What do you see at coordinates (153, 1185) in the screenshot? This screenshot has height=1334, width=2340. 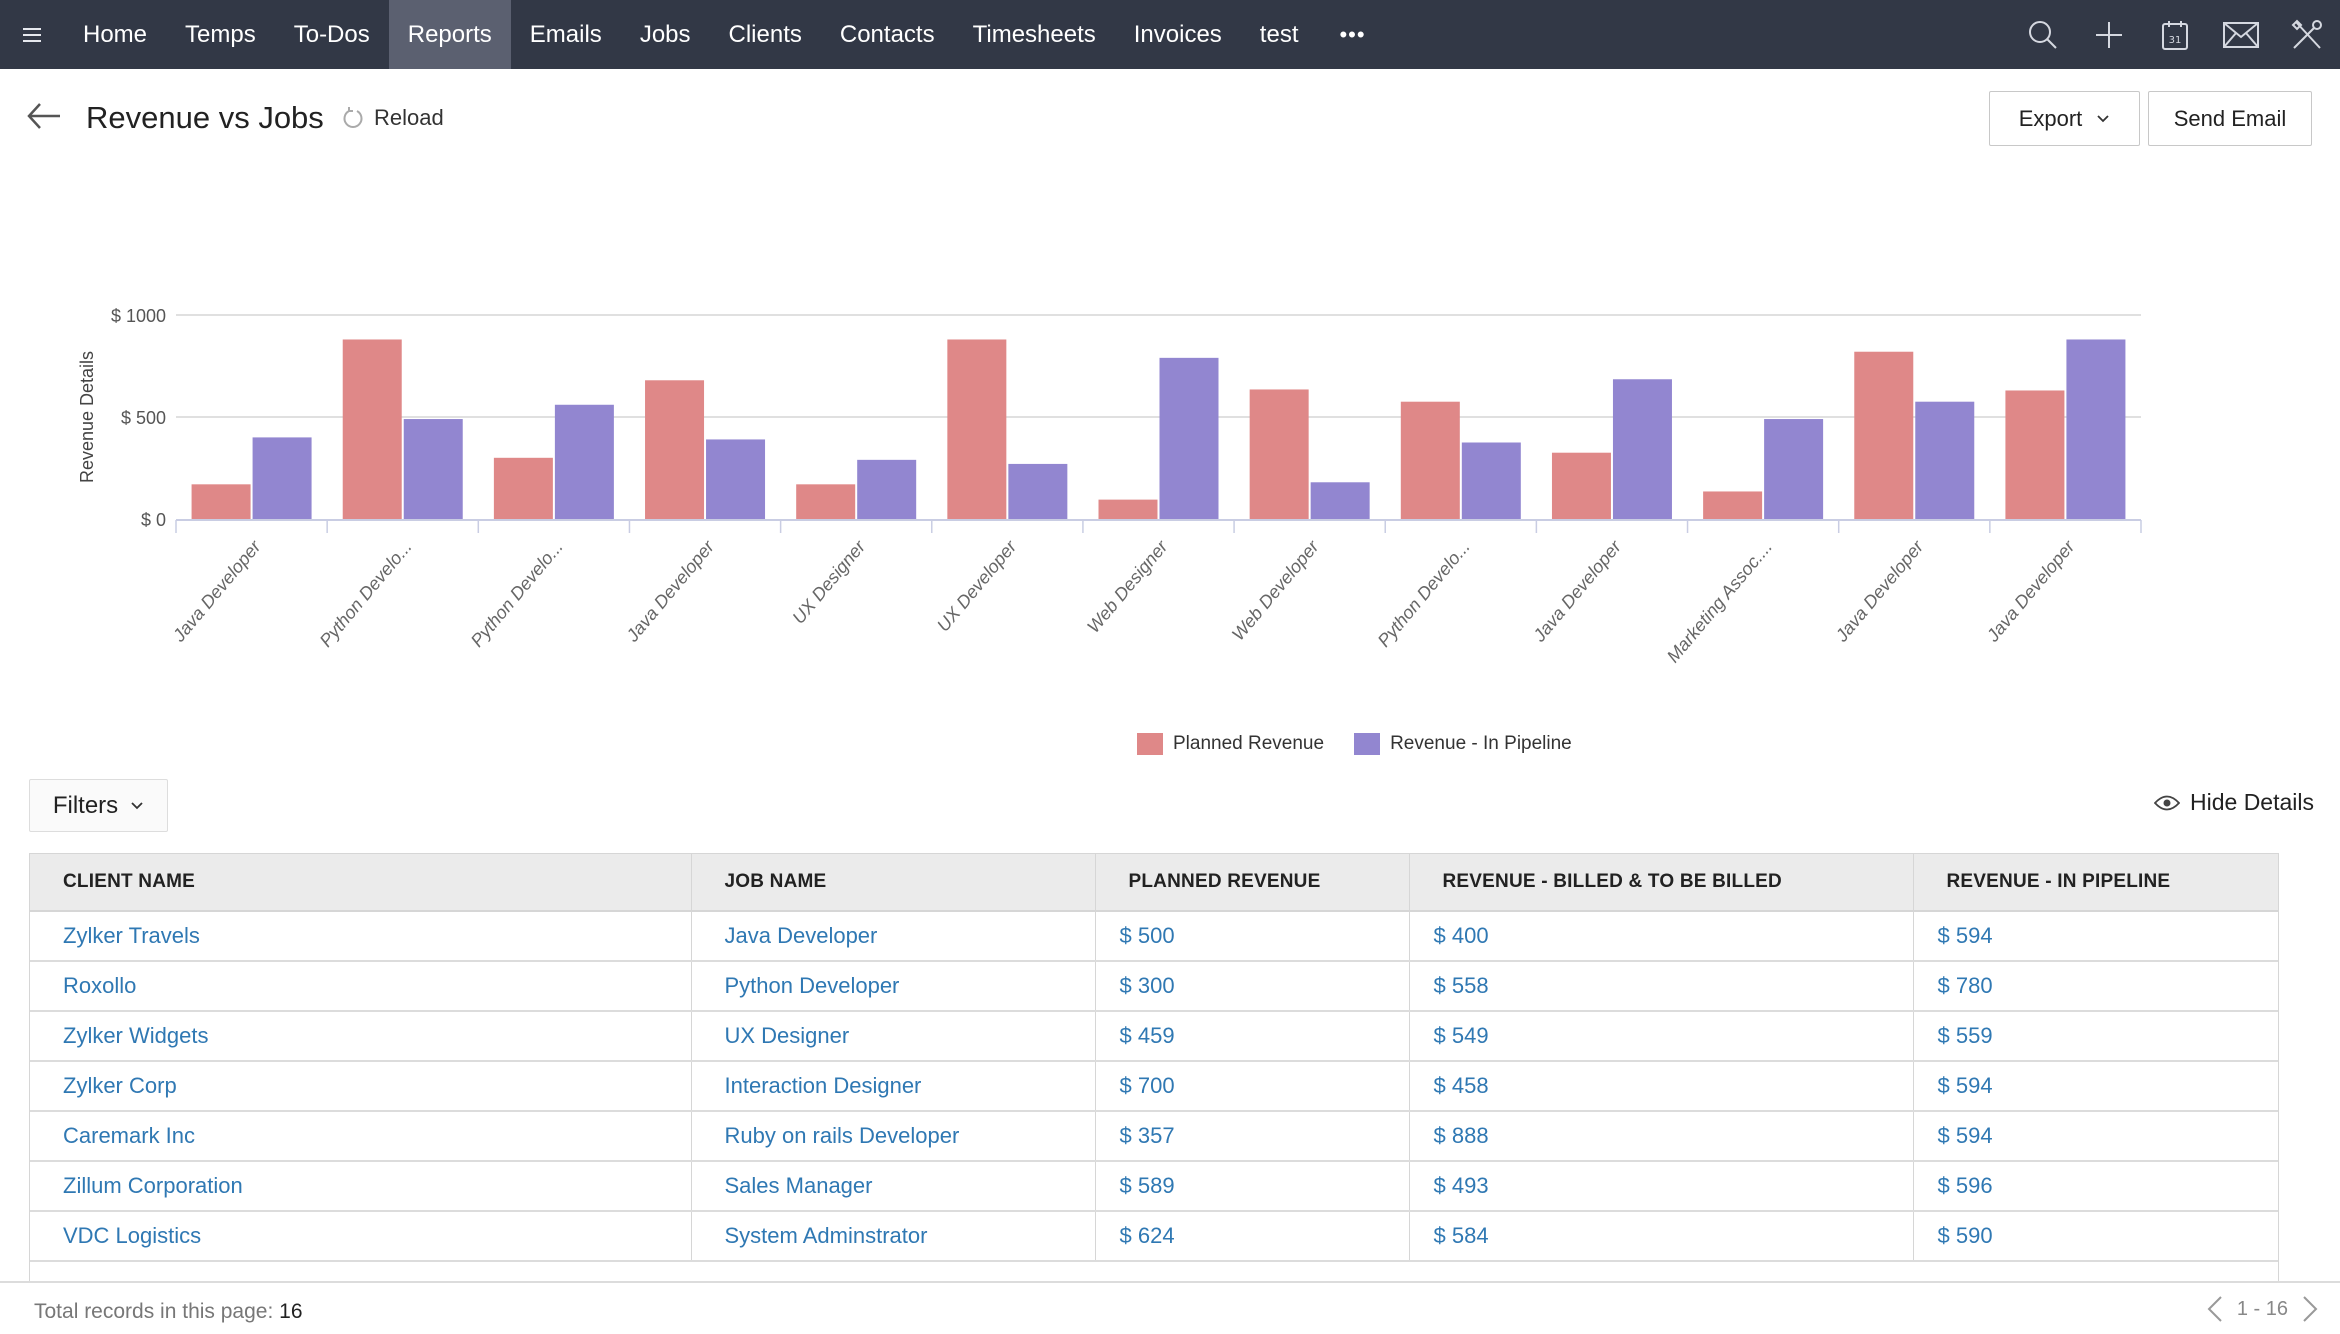 I see `client-name-link: Zillum Corporation` at bounding box center [153, 1185].